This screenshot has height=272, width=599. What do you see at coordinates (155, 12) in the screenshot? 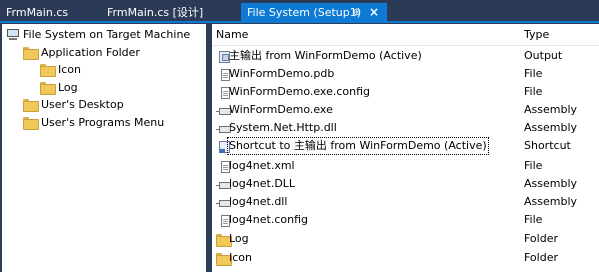
I see `tab-label: FrmMain.cs [设计]` at bounding box center [155, 12].